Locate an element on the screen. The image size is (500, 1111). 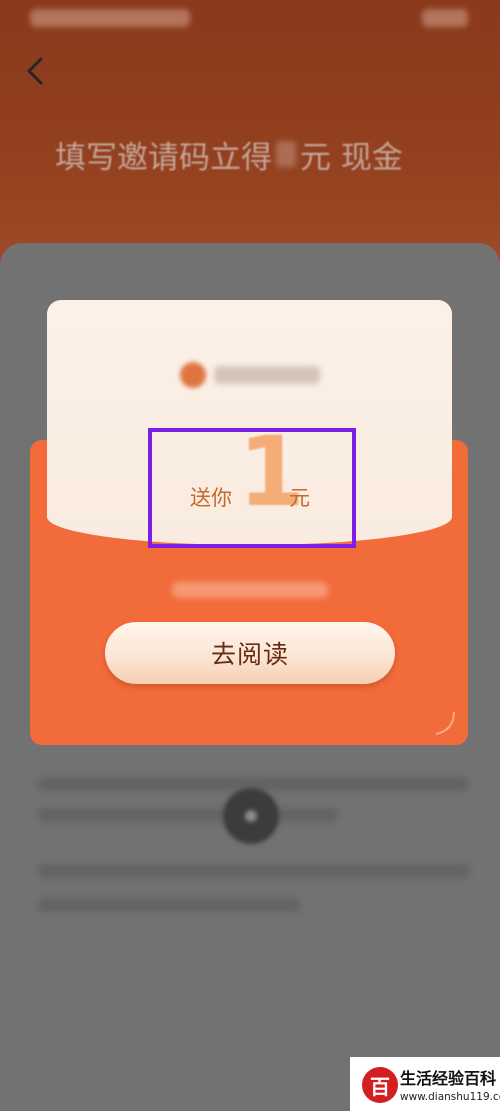
title-blurred-amount is located at coordinates (286, 154).